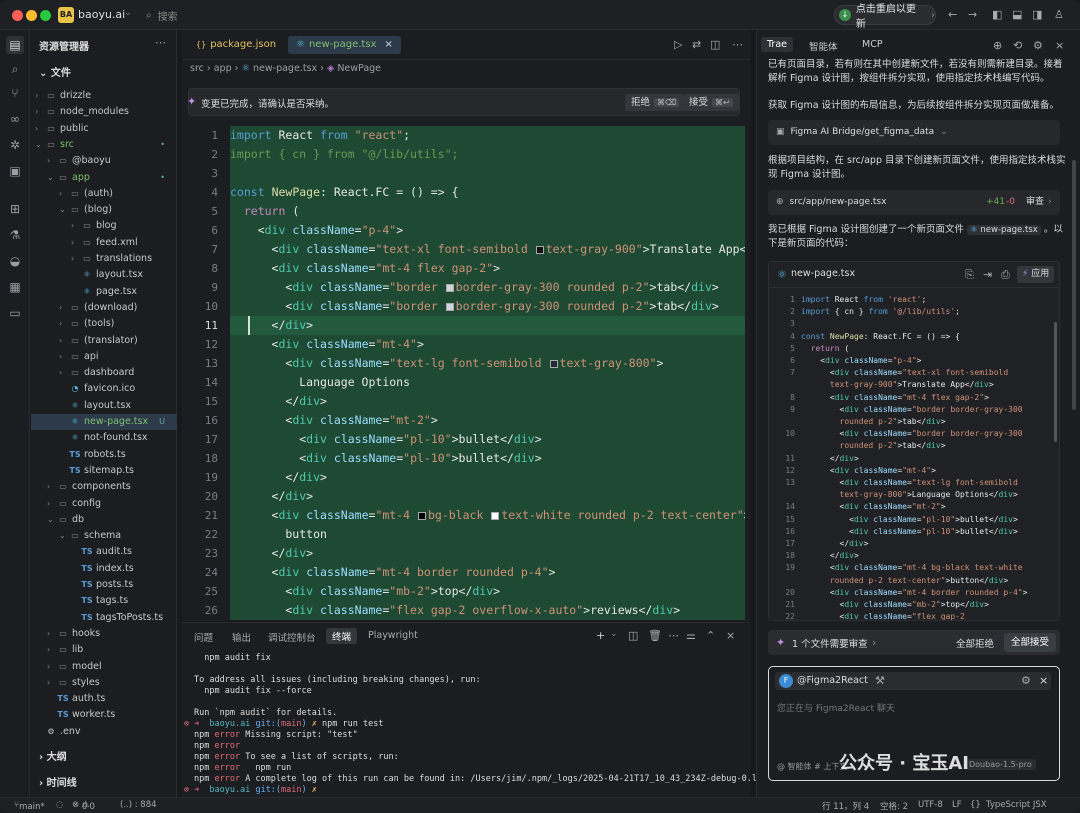 This screenshot has height=813, width=1080. I want to click on tree-item: › ▭ @baoyu, so click(104, 161).